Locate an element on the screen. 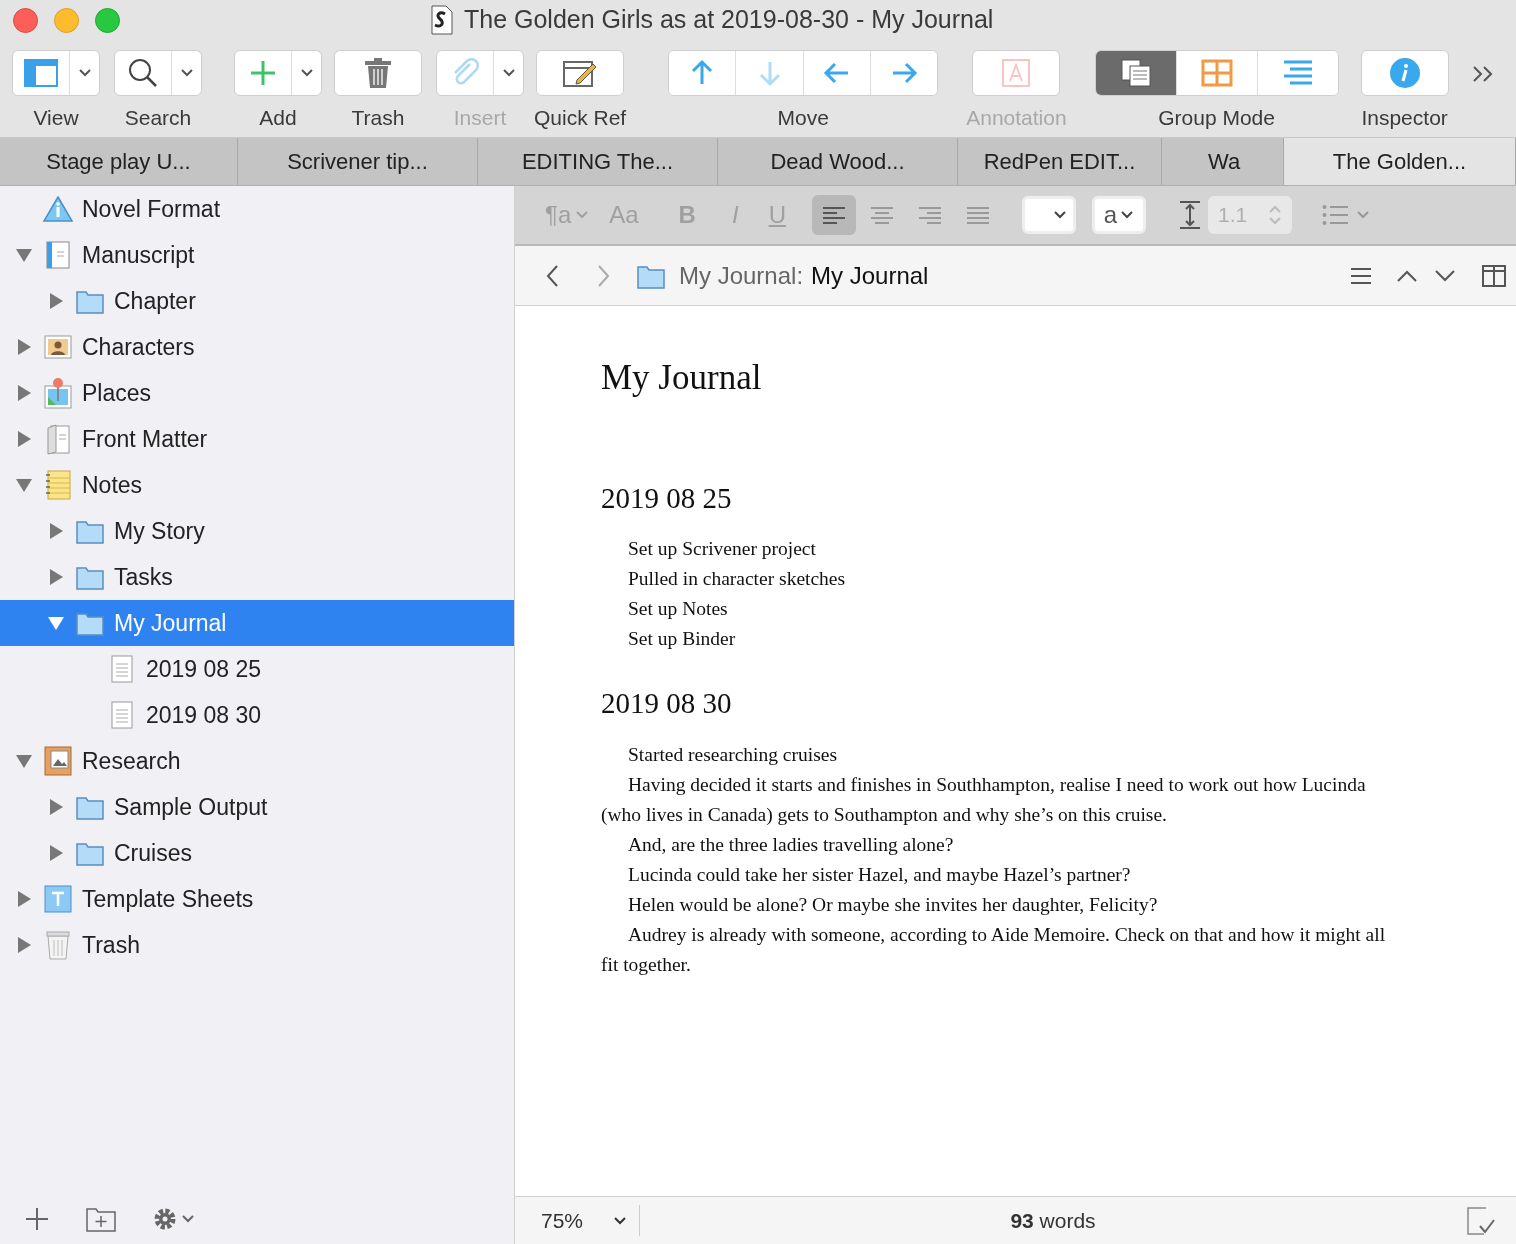 The image size is (1516, 1244). split-view-icon is located at coordinates (1494, 275).